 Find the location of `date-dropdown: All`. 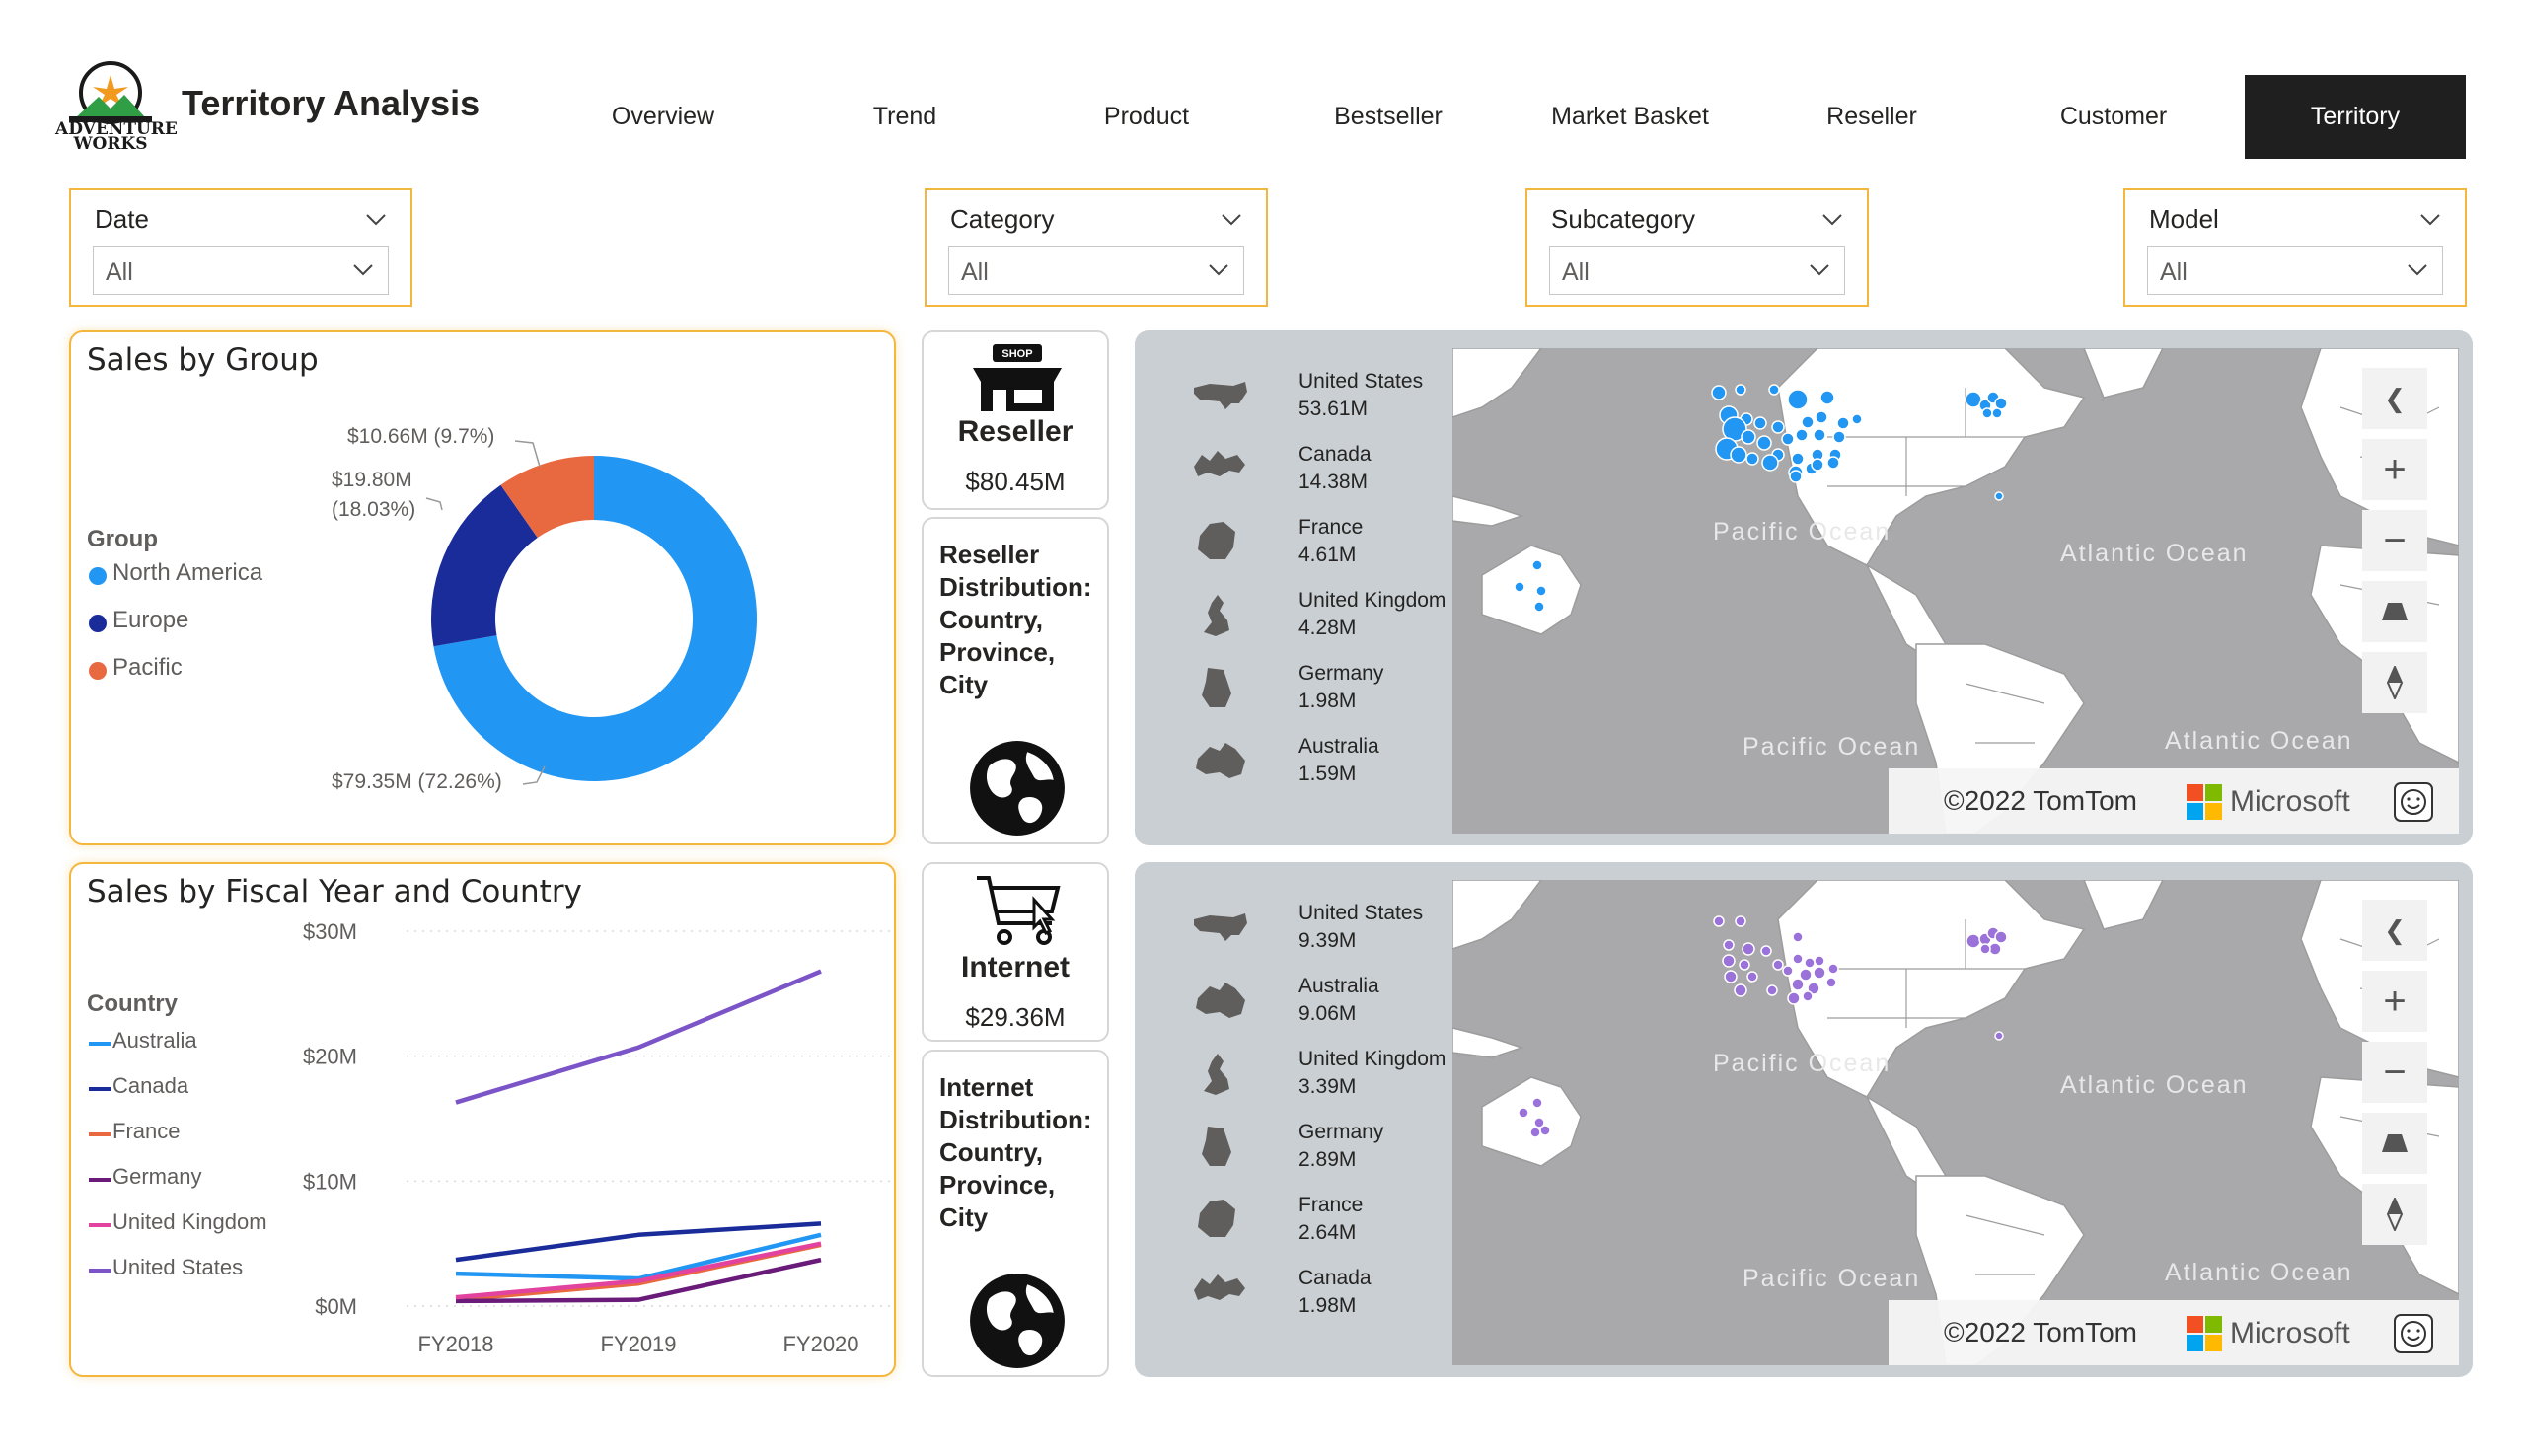

date-dropdown: All is located at coordinates (241, 270).